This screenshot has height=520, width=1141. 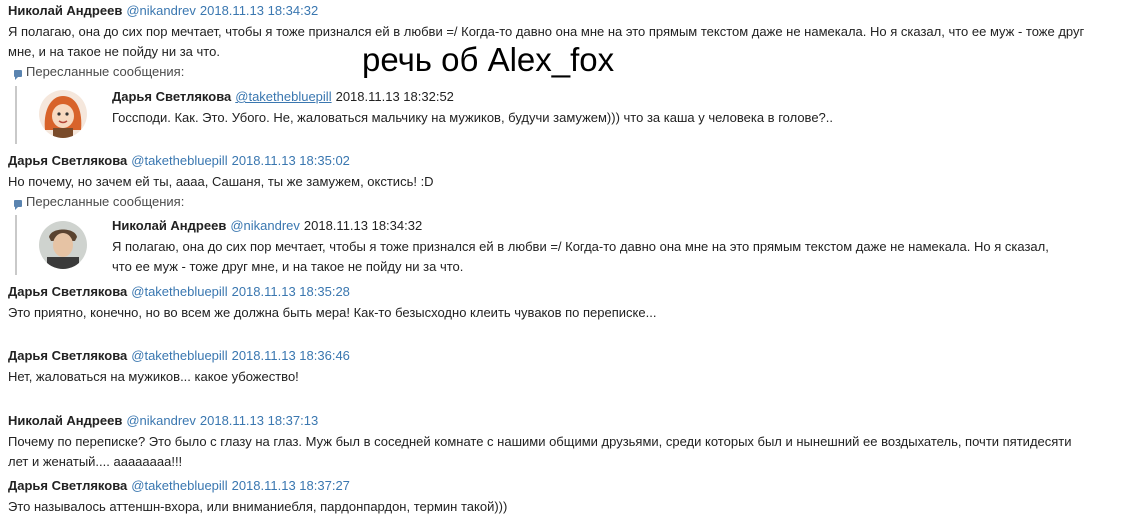 What do you see at coordinates (291, 160) in the screenshot?
I see `message-timestamp: 2018.11.13 18:35:02` at bounding box center [291, 160].